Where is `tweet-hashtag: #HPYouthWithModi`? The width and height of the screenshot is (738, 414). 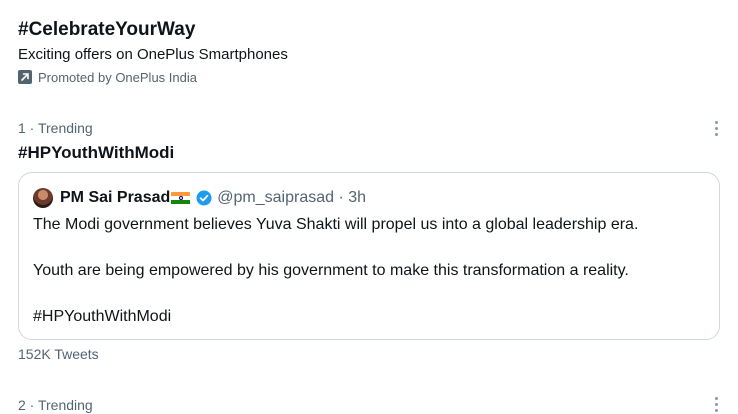 tweet-hashtag: #HPYouthWithModi is located at coordinates (373, 317).